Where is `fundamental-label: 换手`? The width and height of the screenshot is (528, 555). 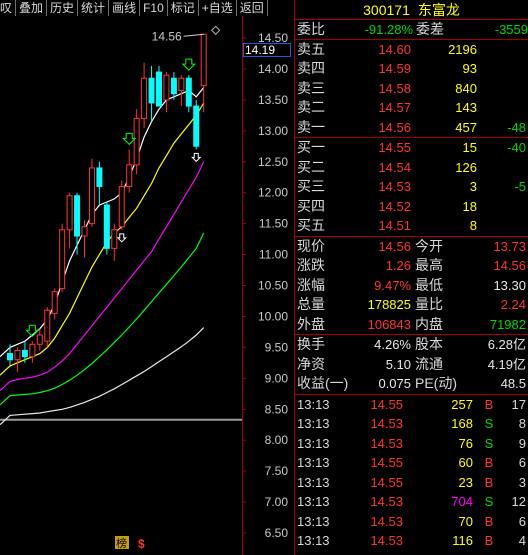 fundamental-label: 换手 is located at coordinates (311, 344).